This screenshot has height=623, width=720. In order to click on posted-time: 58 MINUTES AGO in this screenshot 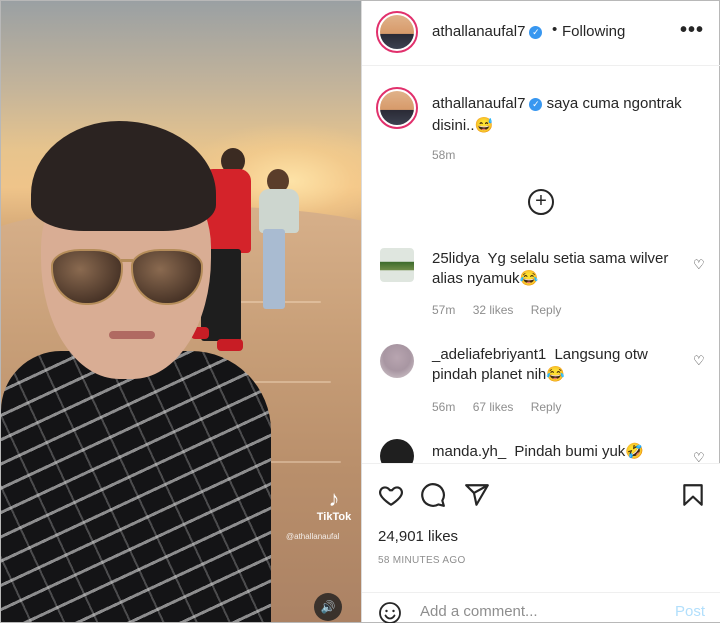, I will do `click(422, 560)`.